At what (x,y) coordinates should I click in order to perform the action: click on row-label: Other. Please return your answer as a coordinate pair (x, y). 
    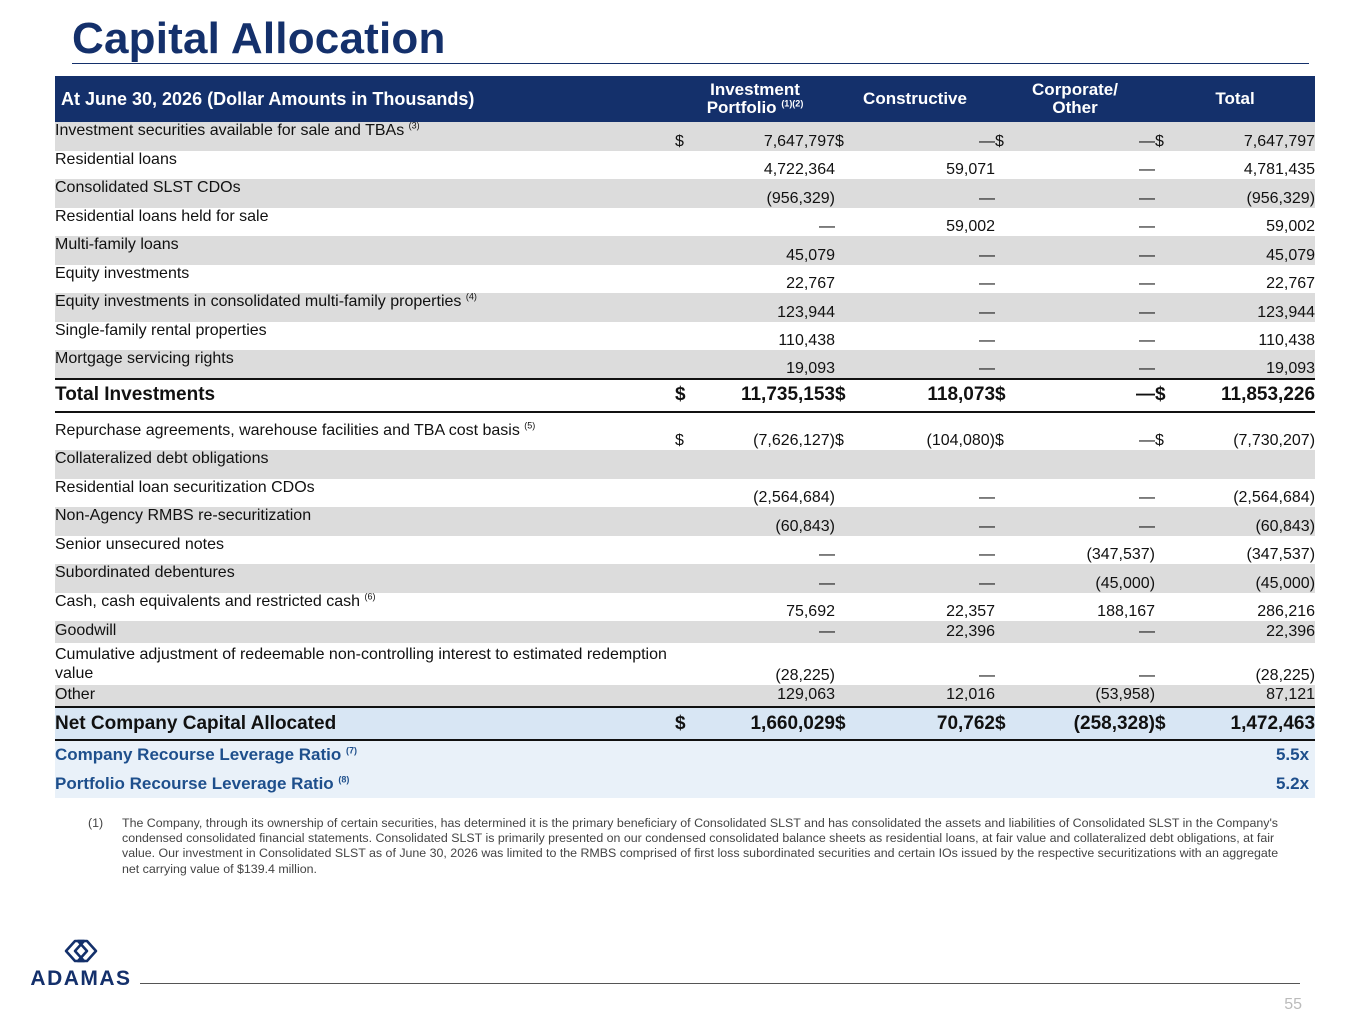
    Looking at the image, I should click on (365, 696).